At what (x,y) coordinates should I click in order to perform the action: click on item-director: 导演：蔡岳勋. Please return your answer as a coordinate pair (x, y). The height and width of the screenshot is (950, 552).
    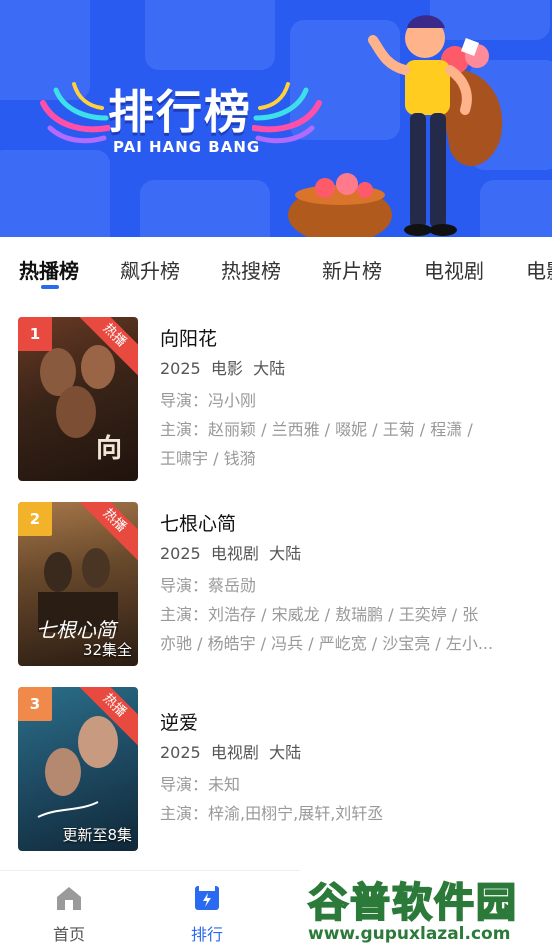
    Looking at the image, I should click on (208, 585).